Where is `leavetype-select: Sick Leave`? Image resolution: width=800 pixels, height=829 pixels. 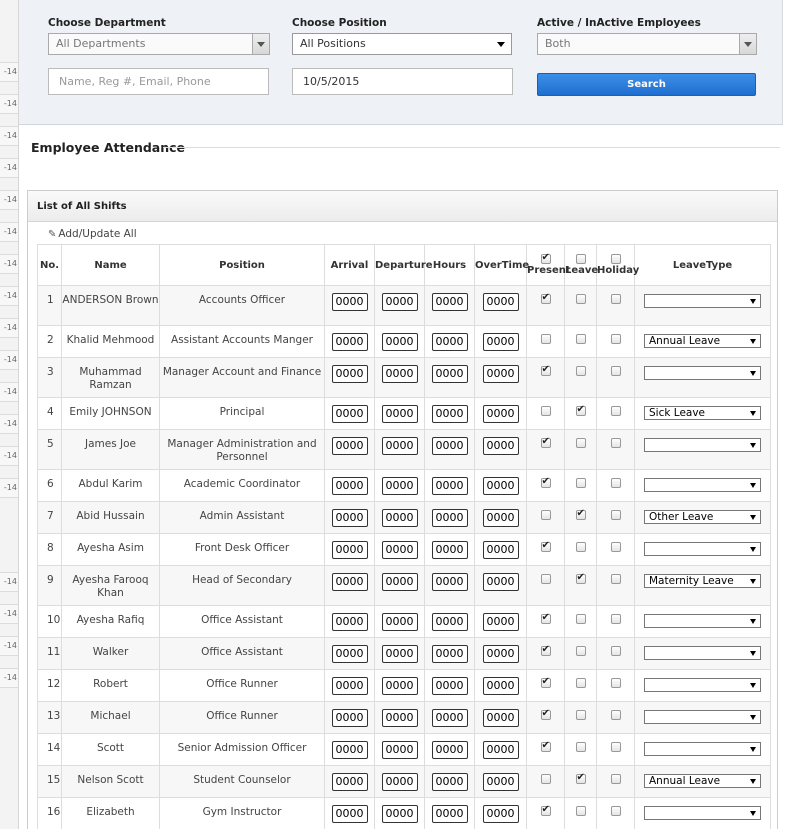
leavetype-select: Sick Leave is located at coordinates (702, 413).